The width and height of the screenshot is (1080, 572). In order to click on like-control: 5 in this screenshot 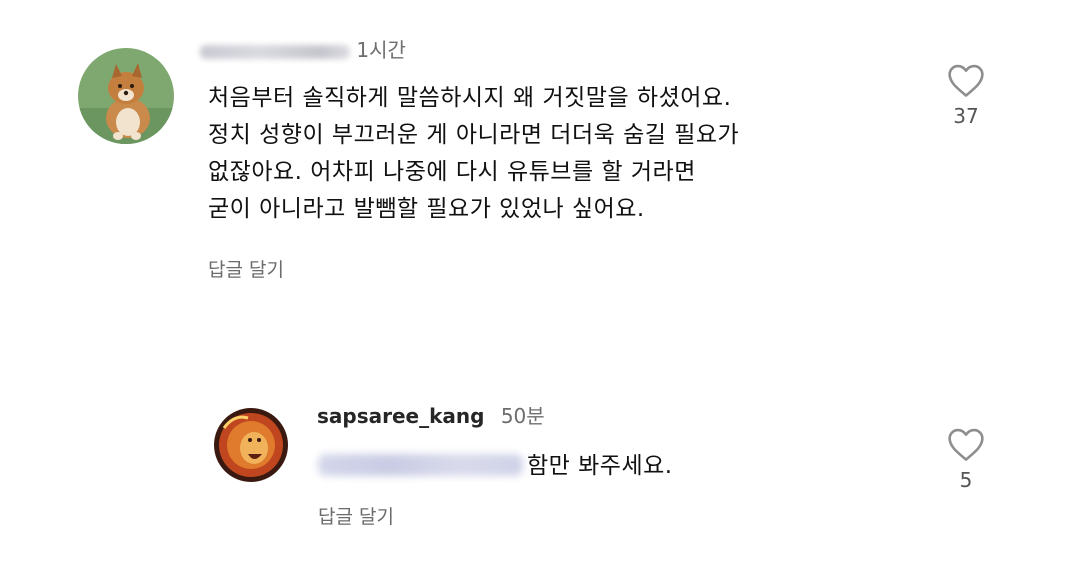, I will do `click(966, 459)`.